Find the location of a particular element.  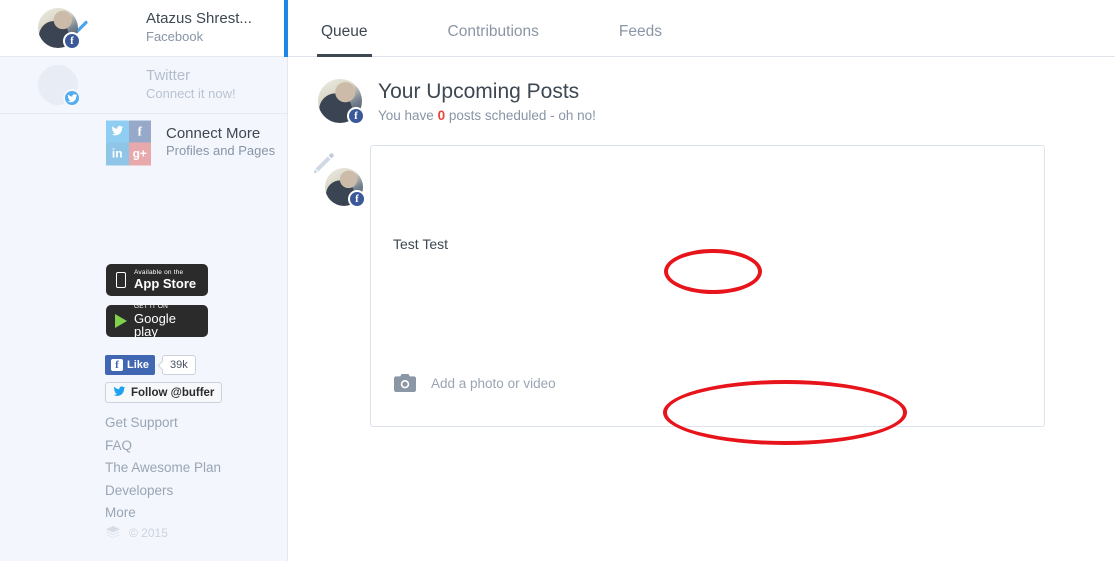

sidebar-footer: © 2015 is located at coordinates (136, 533).